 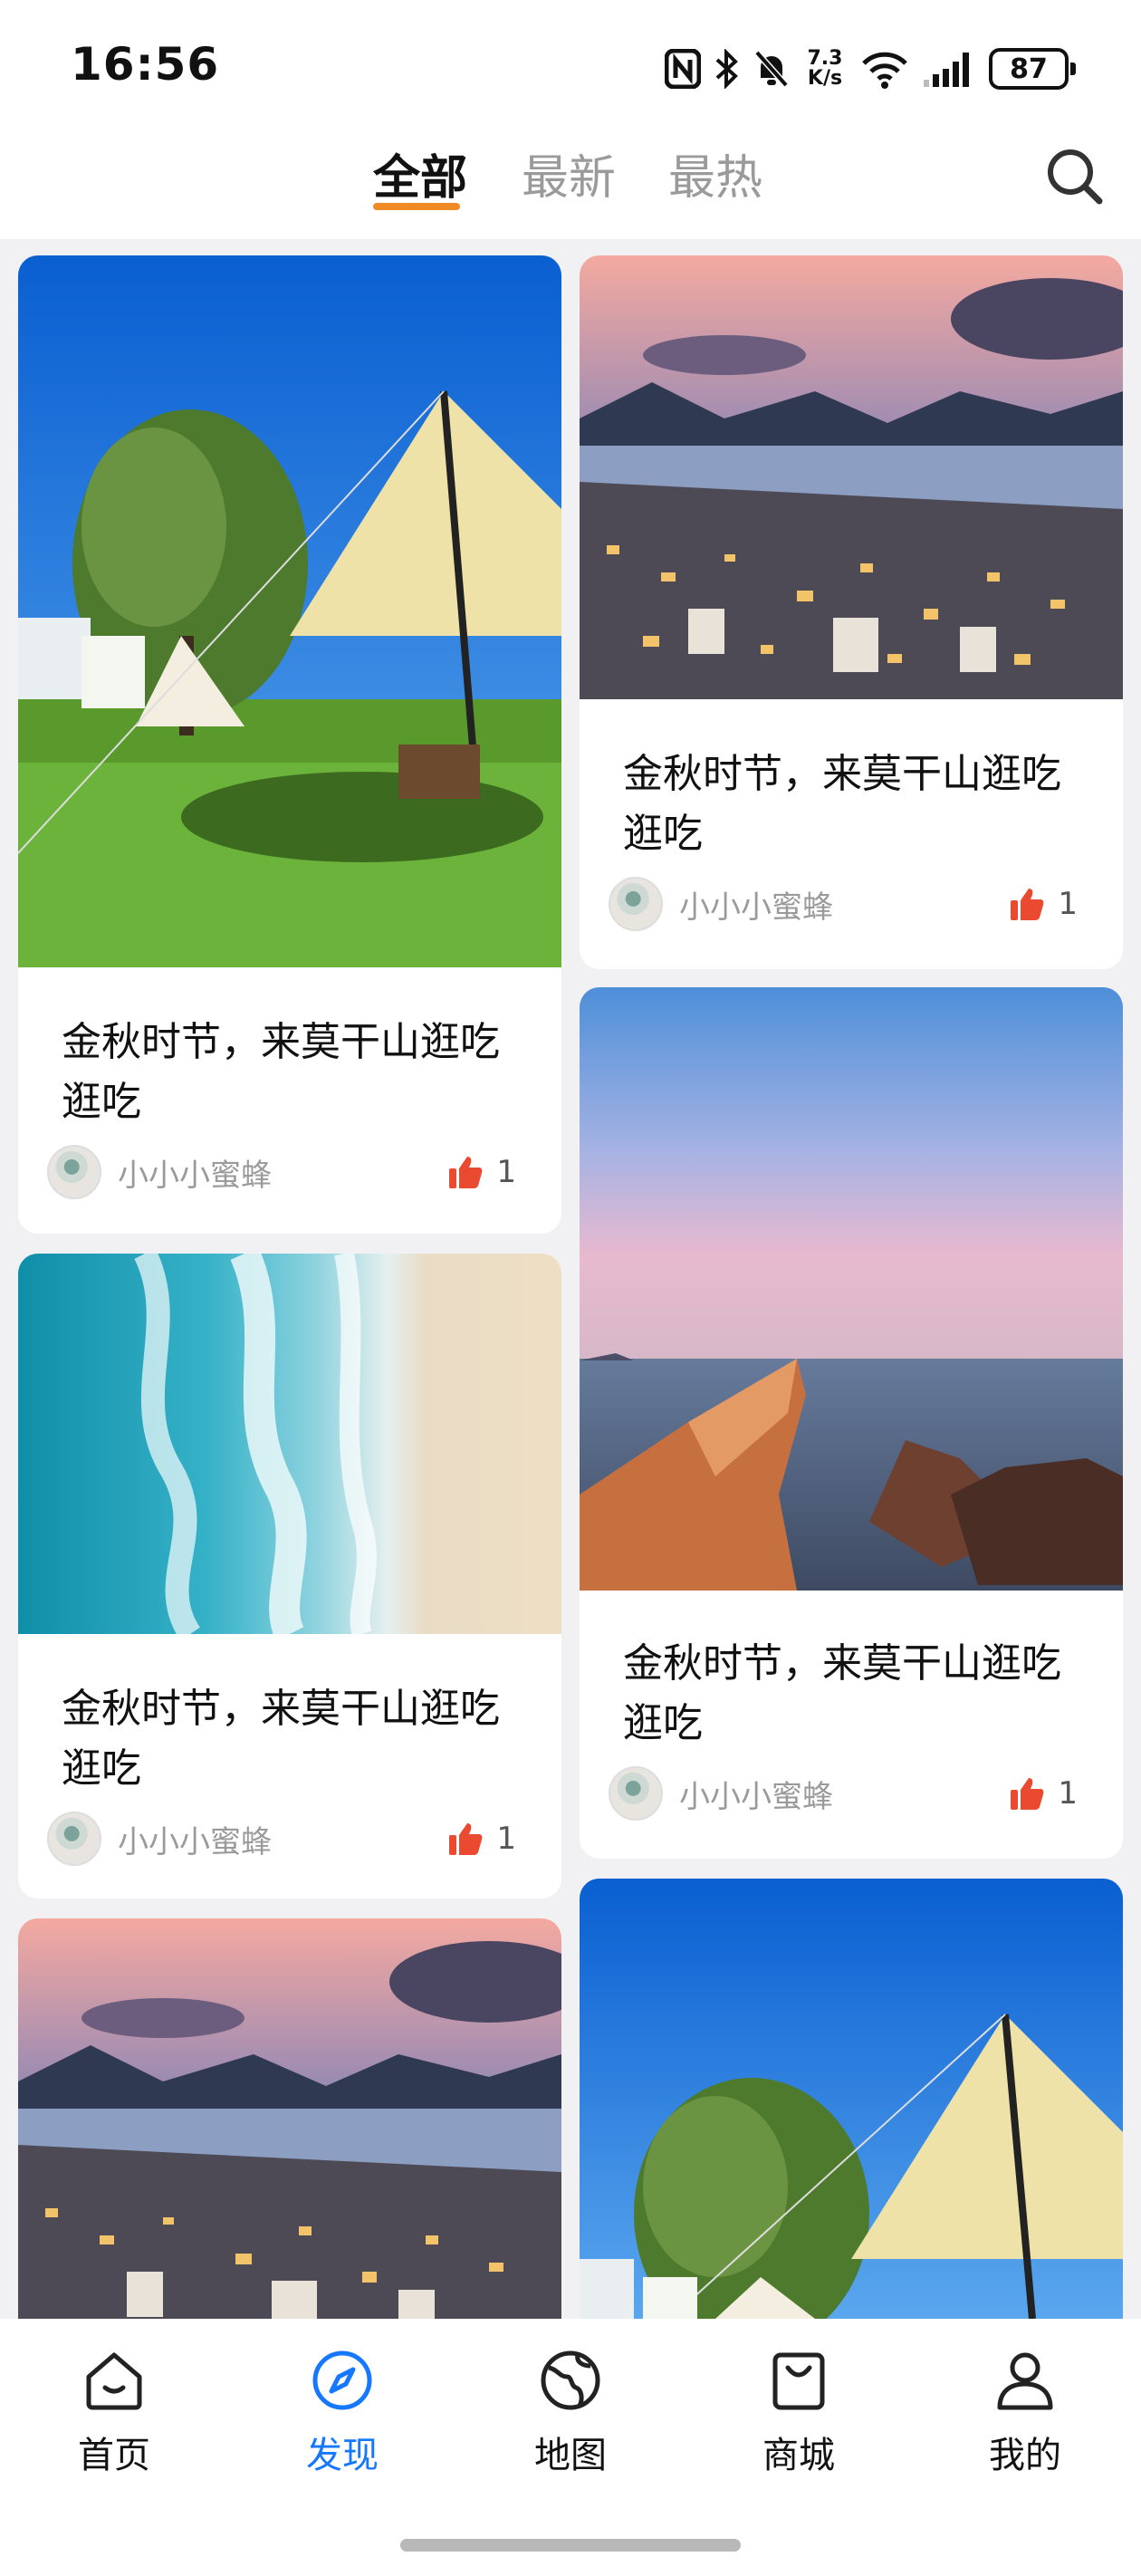 What do you see at coordinates (799, 2455) in the screenshot?
I see `nav-mall-label: 商城` at bounding box center [799, 2455].